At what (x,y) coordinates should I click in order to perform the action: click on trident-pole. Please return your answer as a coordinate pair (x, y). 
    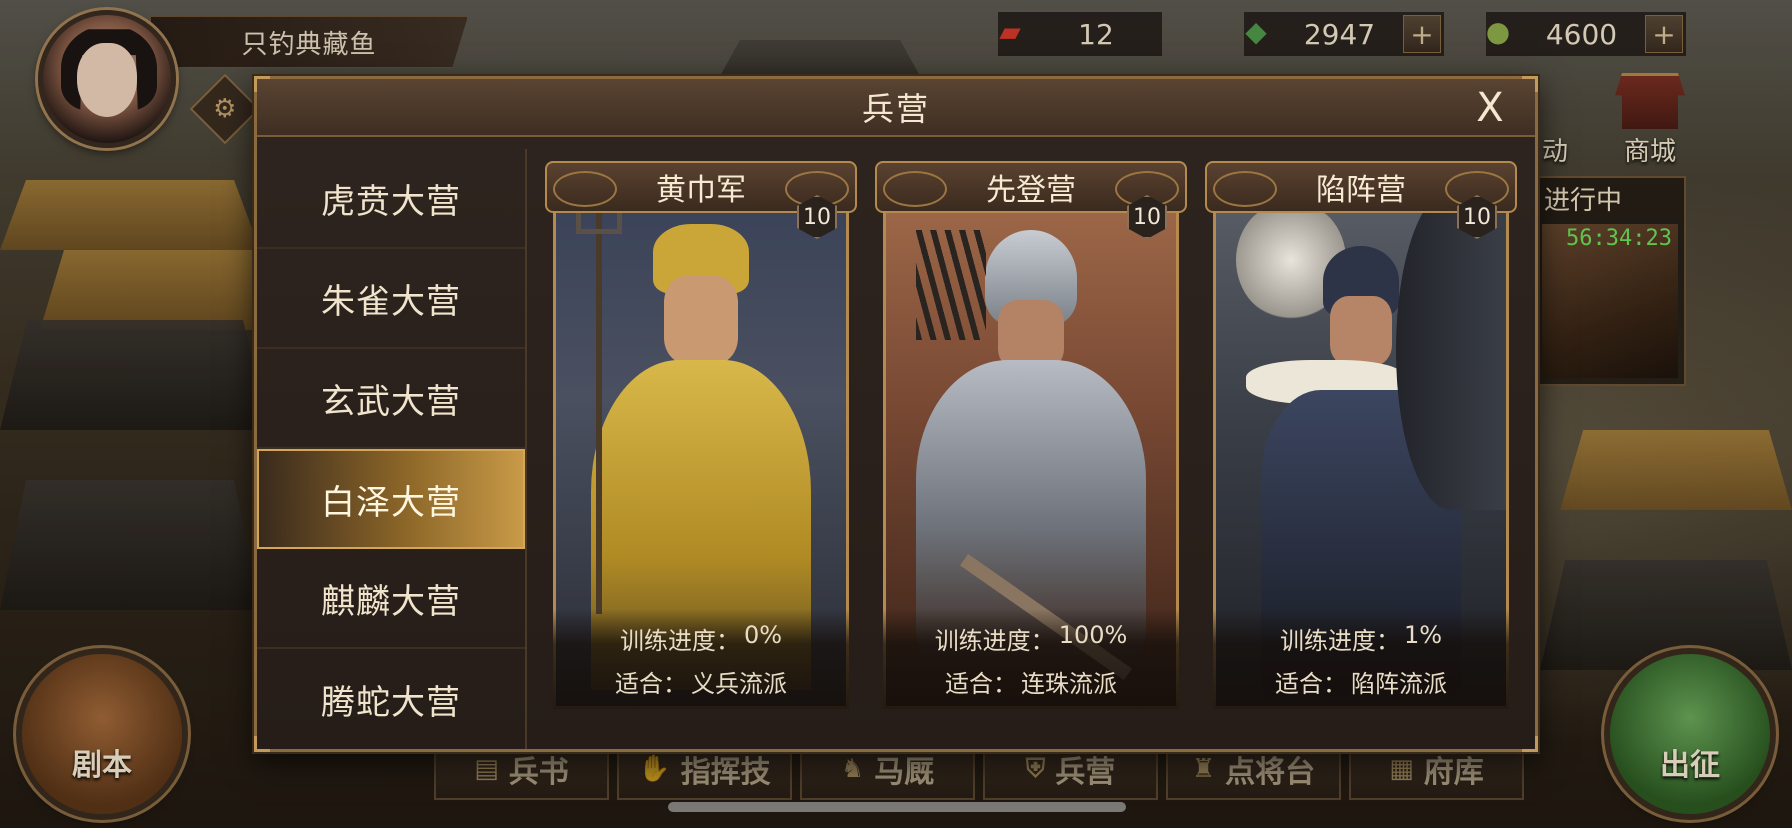
    Looking at the image, I should click on (599, 404).